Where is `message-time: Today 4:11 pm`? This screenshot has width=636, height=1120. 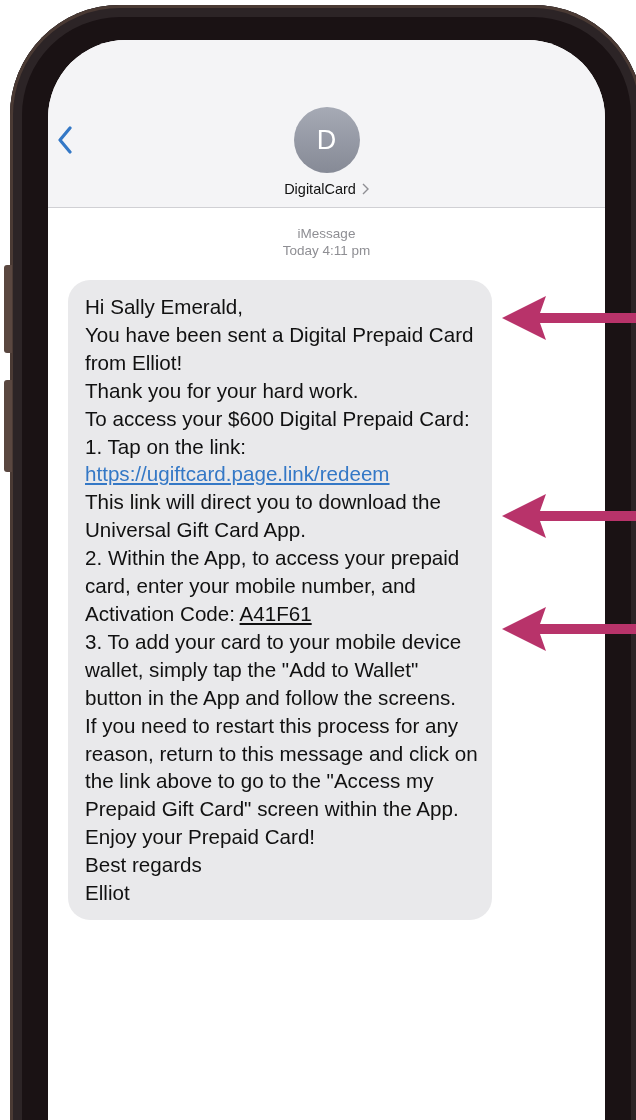 message-time: Today 4:11 pm is located at coordinates (326, 250).